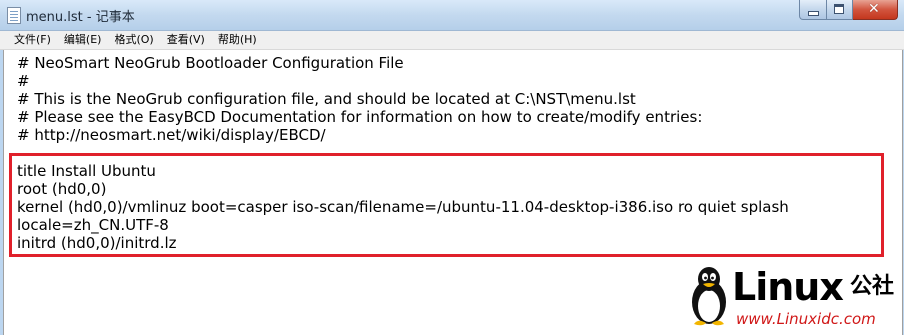  What do you see at coordinates (452, 40) in the screenshot?
I see `menu-bar: 文件(F) 编辑(E) 格式(O) 查看(V) 帮助(H)` at bounding box center [452, 40].